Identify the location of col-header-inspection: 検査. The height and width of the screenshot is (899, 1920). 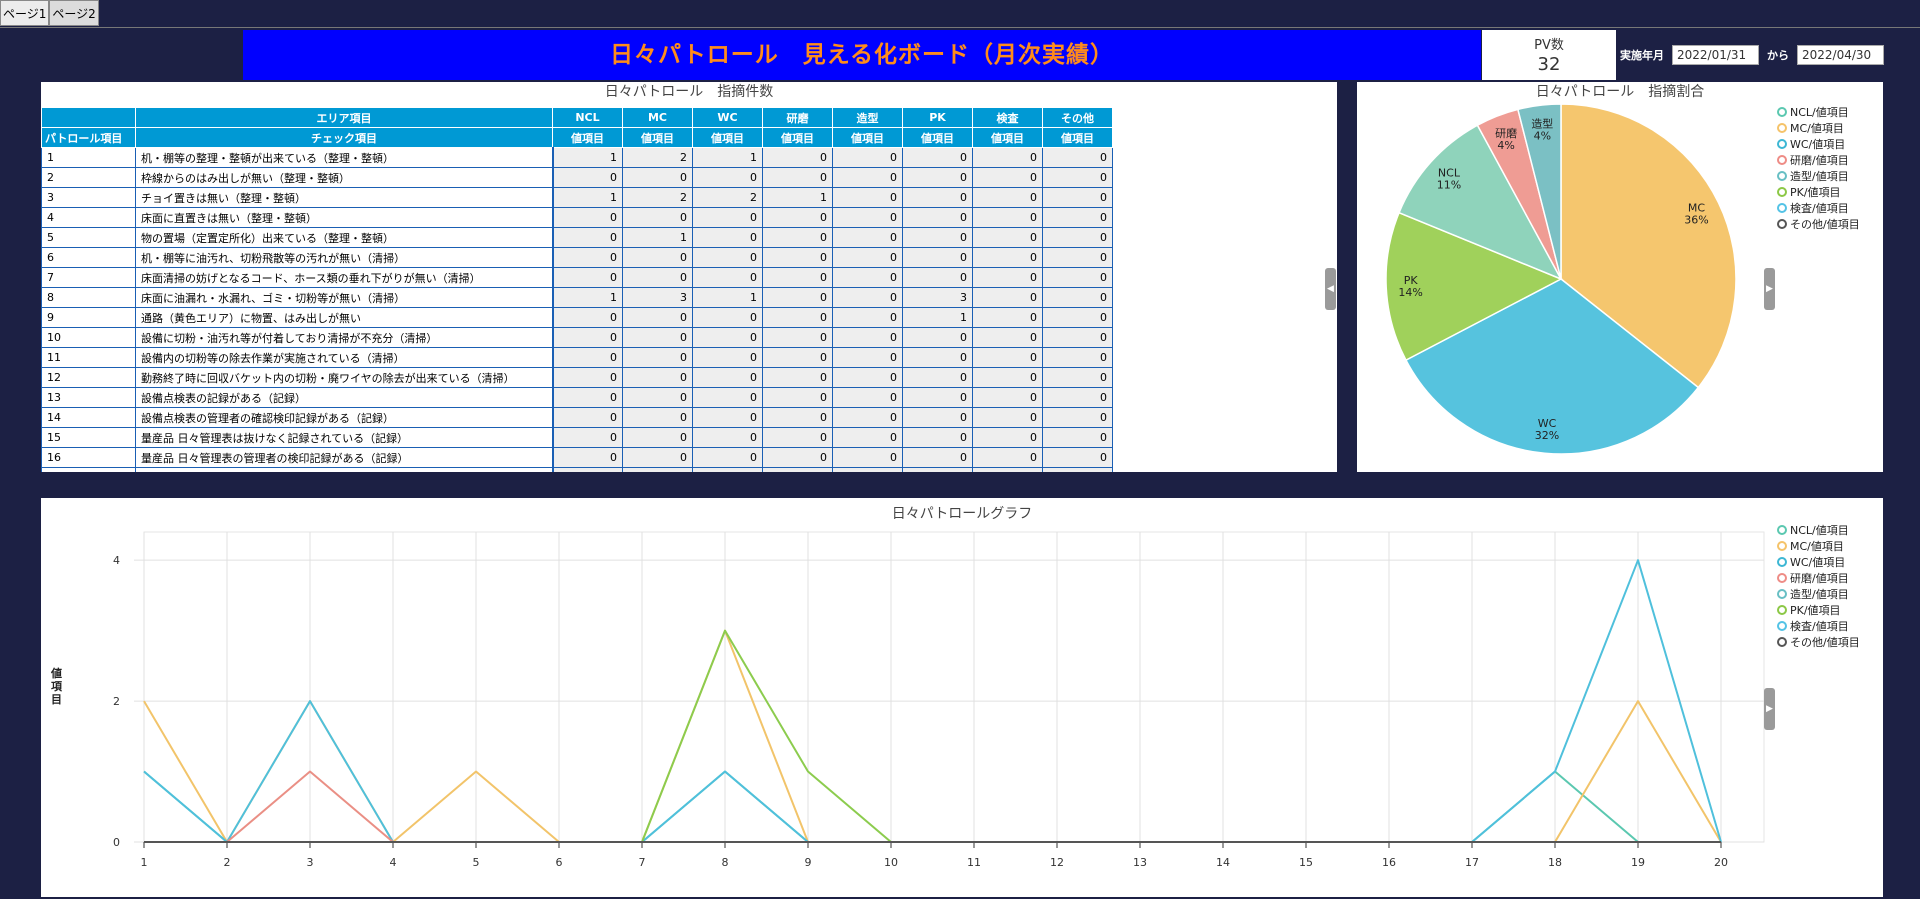
(1007, 117).